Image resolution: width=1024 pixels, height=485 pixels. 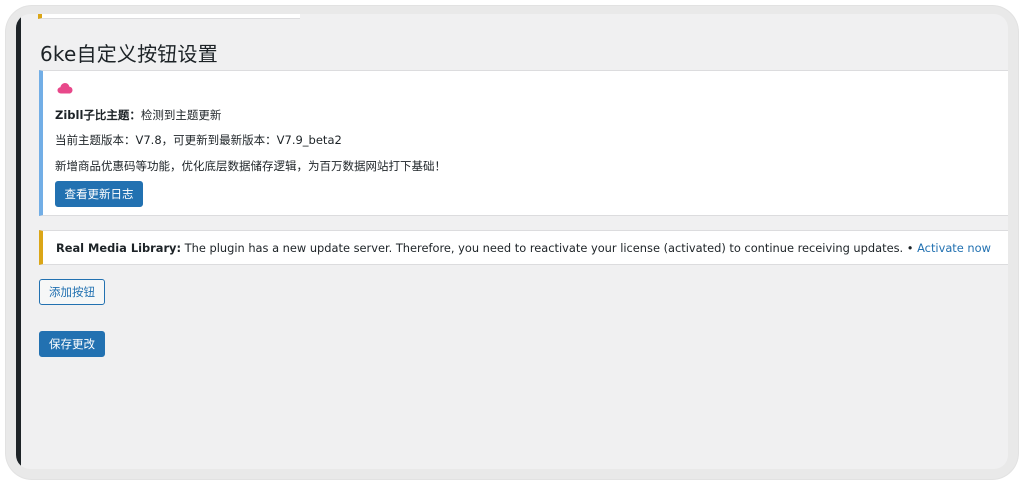 I want to click on update-headline-text: 检测到主题更新, so click(x=181, y=115).